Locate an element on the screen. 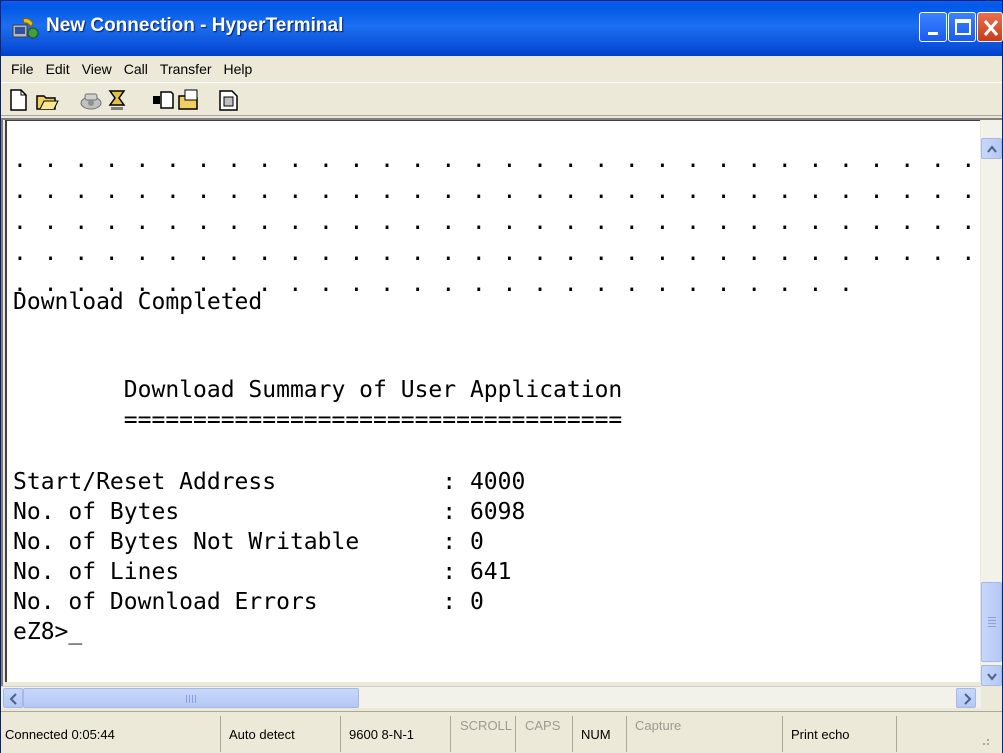  status-print-echo: Print echo is located at coordinates (842, 734).